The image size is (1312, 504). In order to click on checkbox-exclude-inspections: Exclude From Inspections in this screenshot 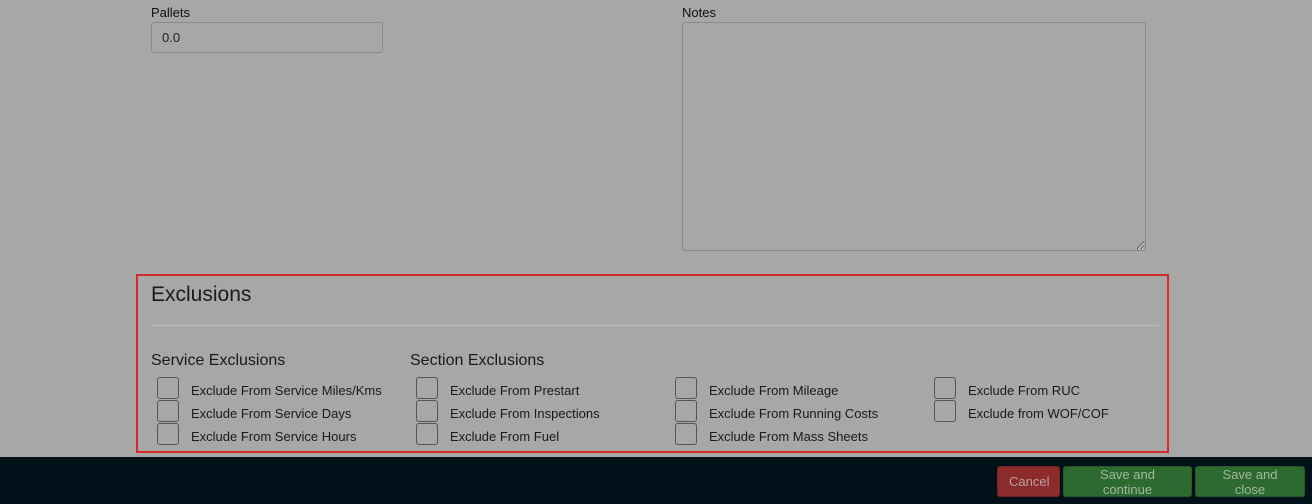, I will do `click(508, 411)`.